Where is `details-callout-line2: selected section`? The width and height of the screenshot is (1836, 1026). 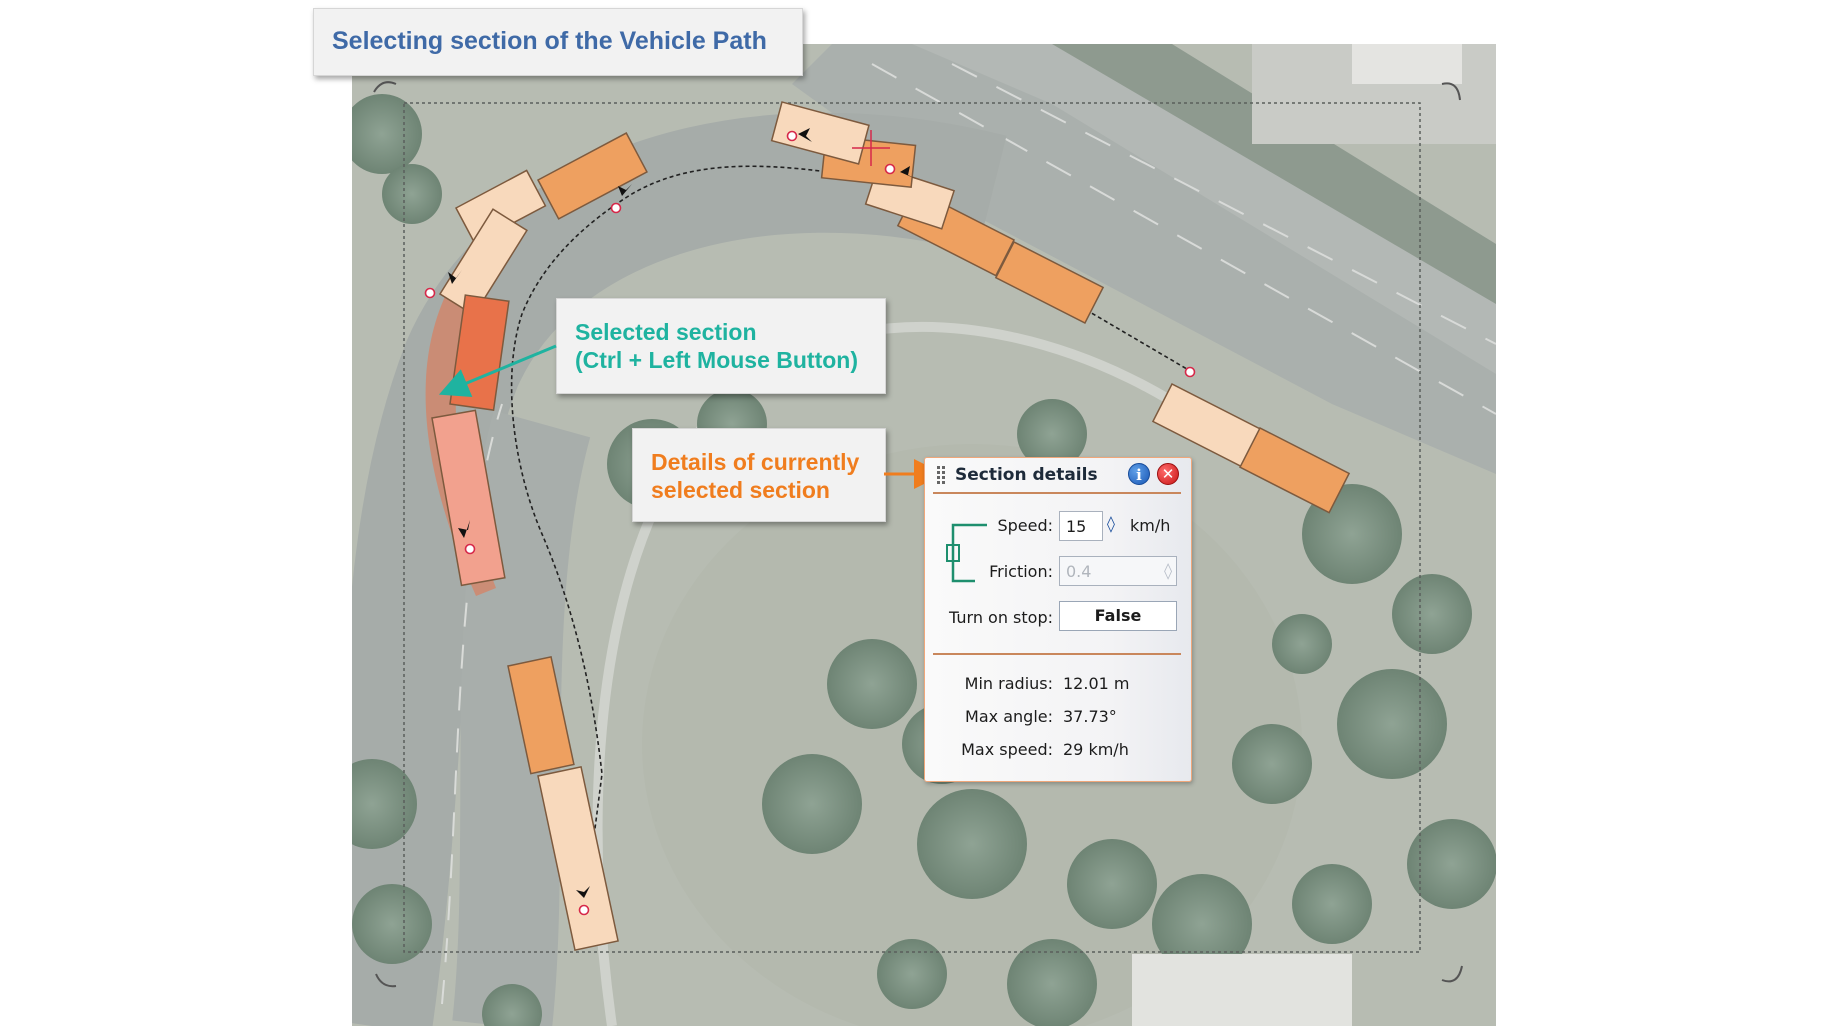
details-callout-line2: selected section is located at coordinates (740, 490).